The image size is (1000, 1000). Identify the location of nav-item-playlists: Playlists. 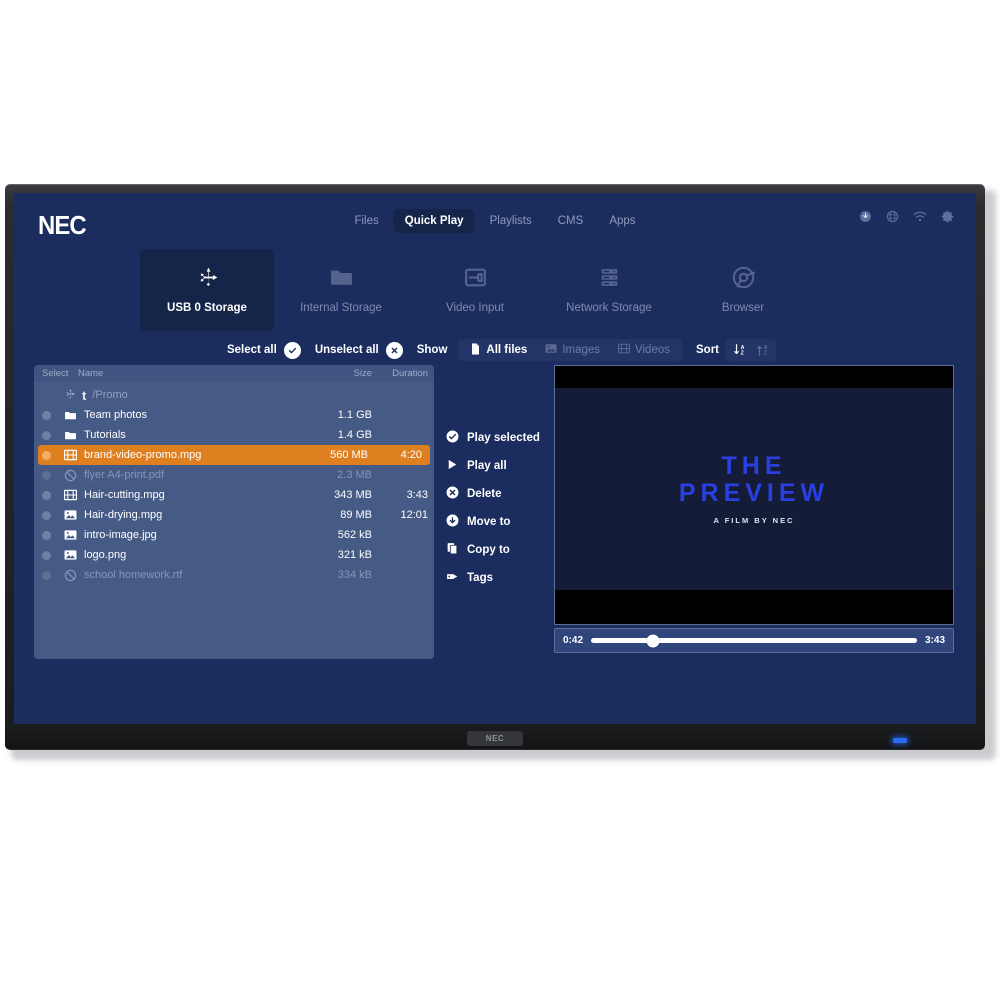
(511, 221).